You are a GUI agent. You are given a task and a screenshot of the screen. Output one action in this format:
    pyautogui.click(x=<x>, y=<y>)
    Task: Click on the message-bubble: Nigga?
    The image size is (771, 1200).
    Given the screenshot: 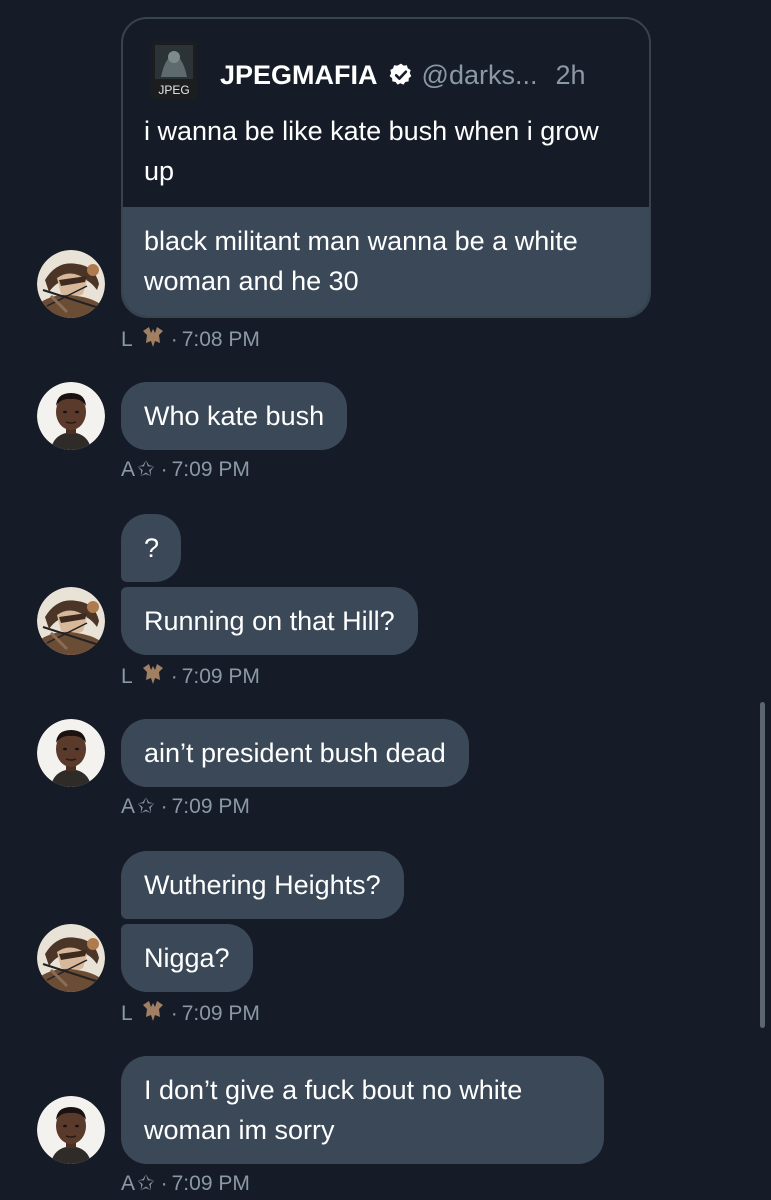 What is the action you would take?
    pyautogui.click(x=187, y=958)
    